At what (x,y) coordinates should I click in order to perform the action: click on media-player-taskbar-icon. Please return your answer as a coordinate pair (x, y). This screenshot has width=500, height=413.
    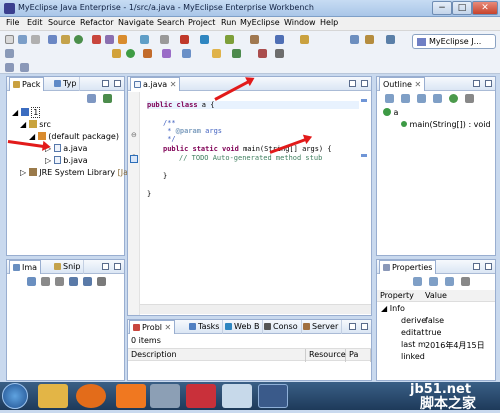
    Looking at the image, I should click on (91, 396).